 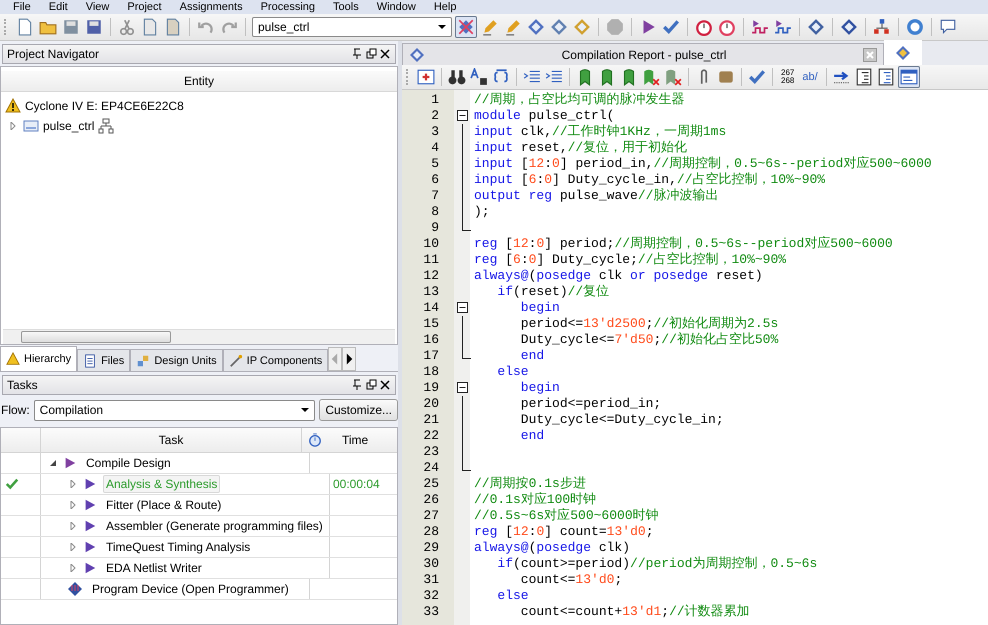 I want to click on cube-icon, so click(x=143, y=361).